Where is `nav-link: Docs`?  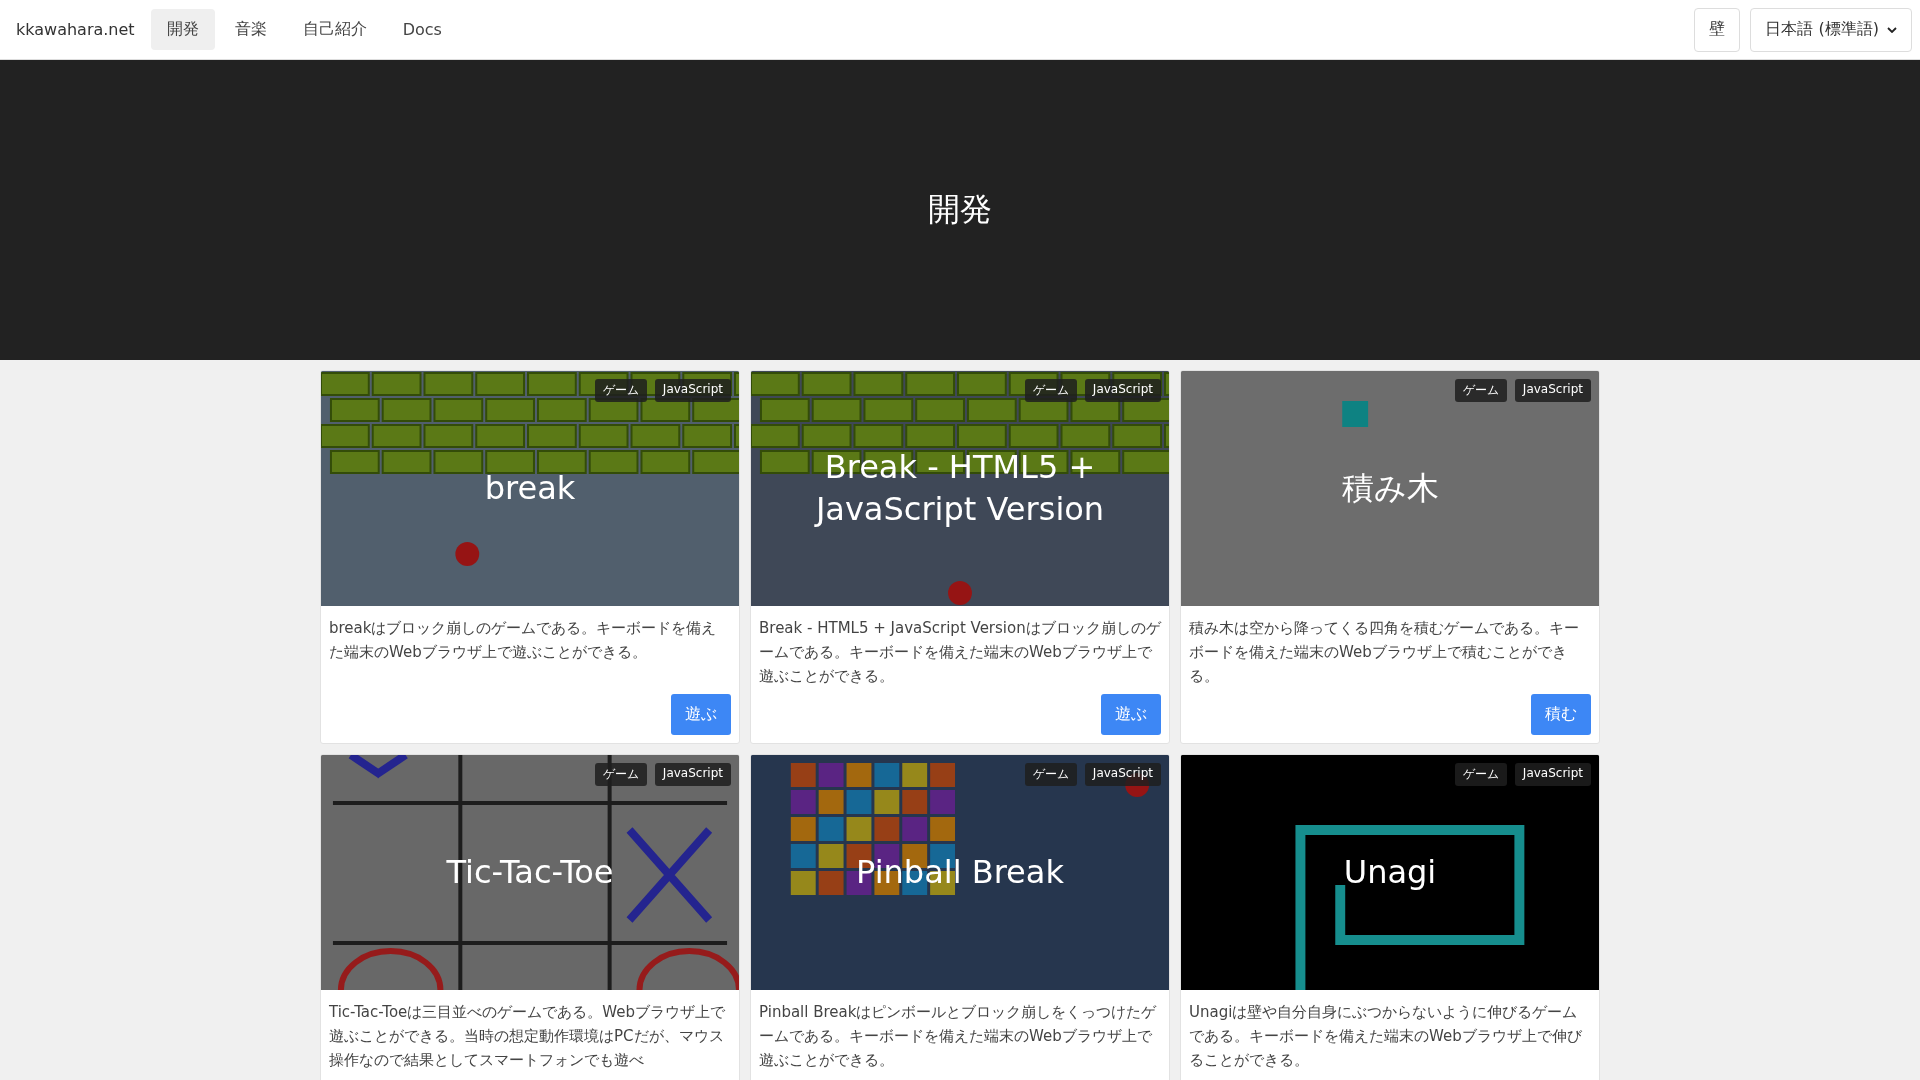 nav-link: Docs is located at coordinates (422, 29).